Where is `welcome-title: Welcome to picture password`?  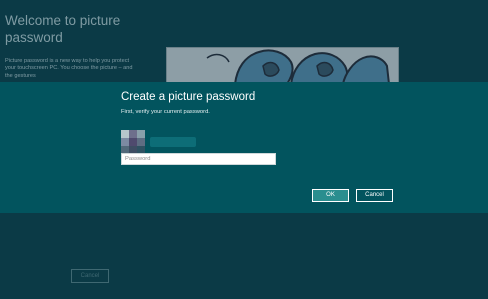
welcome-title: Welcome to picture password is located at coordinates (63, 29).